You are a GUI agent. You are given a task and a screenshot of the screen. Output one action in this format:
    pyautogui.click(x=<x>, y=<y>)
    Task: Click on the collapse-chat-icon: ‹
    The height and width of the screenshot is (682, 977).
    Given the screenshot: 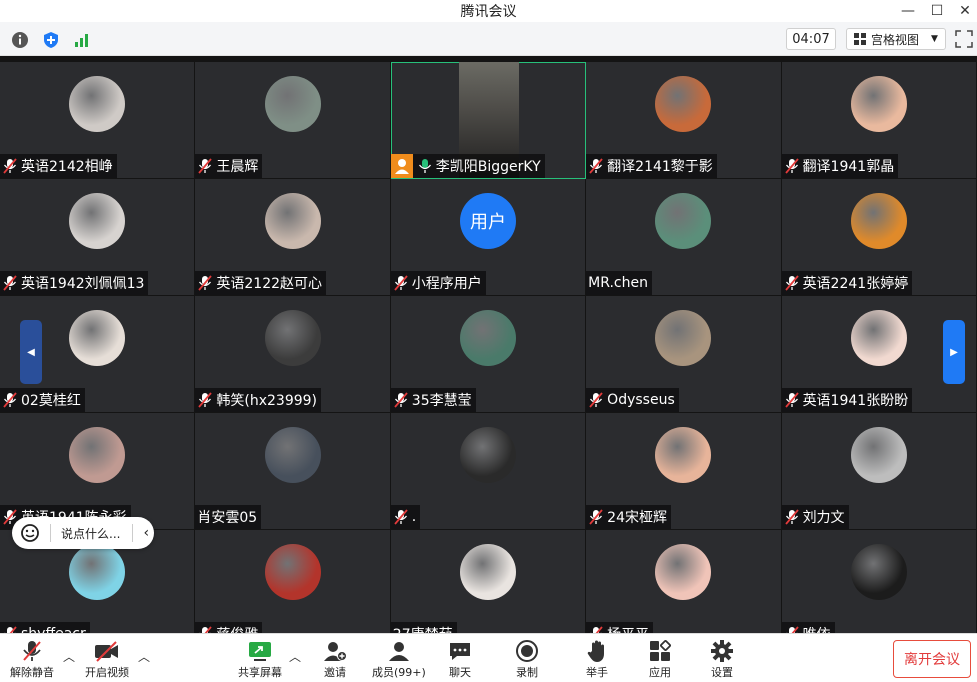 What is the action you would take?
    pyautogui.click(x=146, y=533)
    